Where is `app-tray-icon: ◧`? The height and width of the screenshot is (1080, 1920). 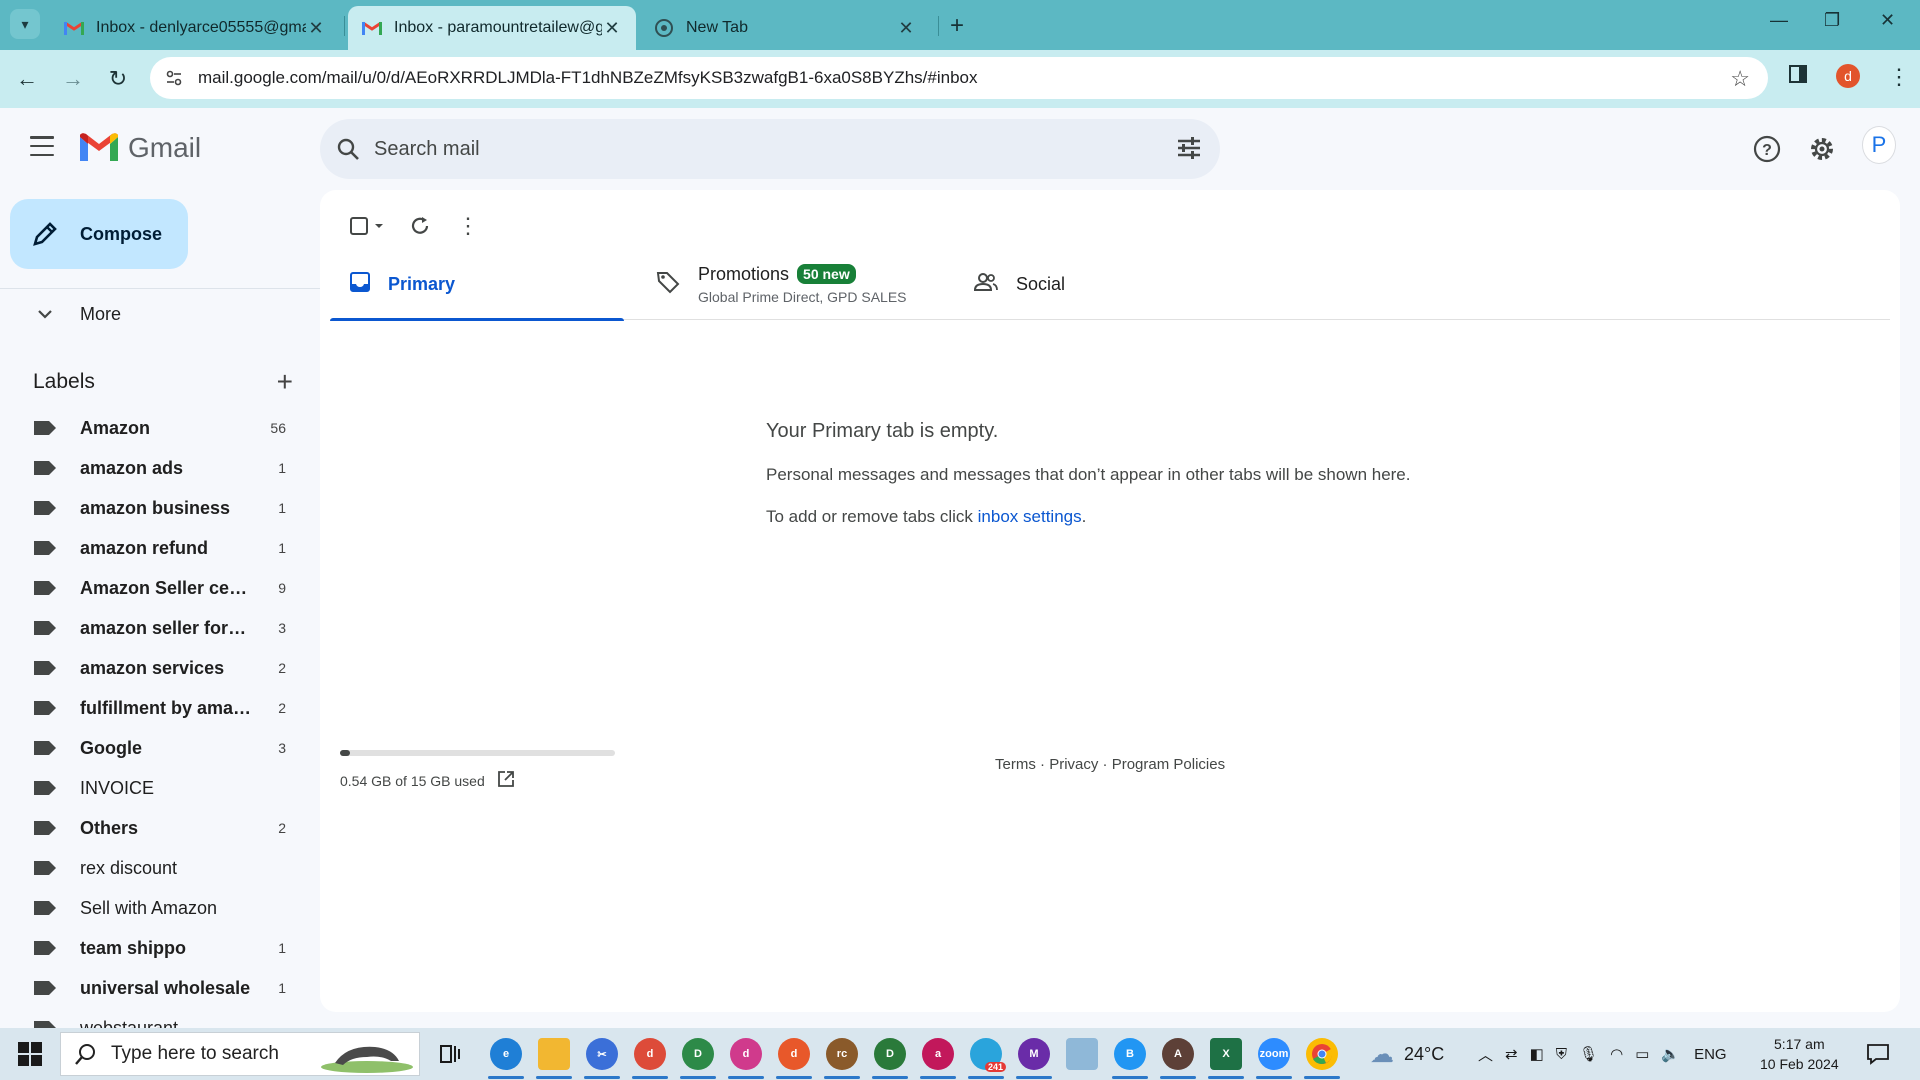
app-tray-icon: ◧ is located at coordinates (1537, 1054).